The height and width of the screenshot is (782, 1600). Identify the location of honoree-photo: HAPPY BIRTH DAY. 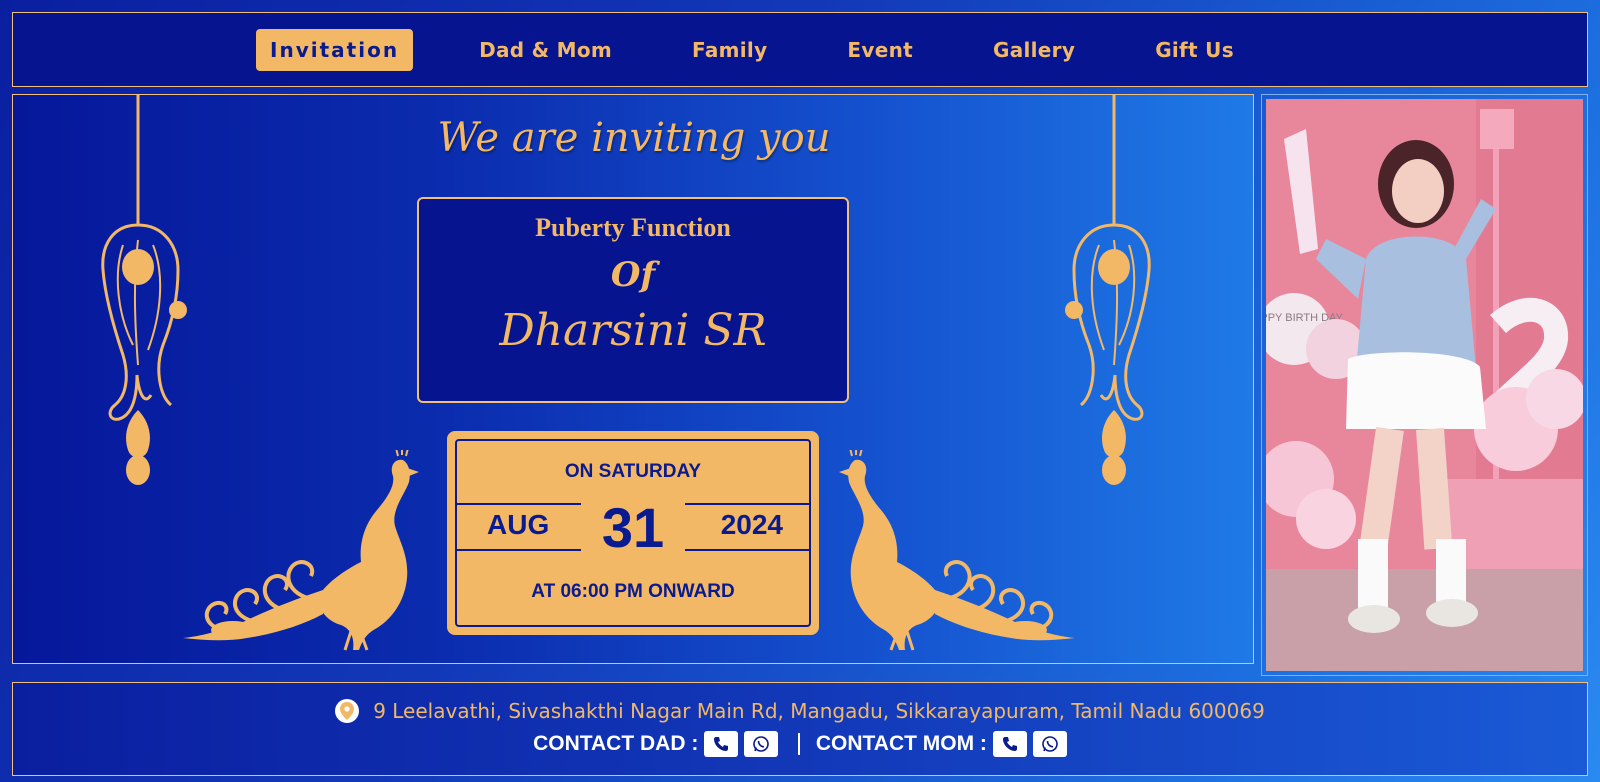
(1424, 385).